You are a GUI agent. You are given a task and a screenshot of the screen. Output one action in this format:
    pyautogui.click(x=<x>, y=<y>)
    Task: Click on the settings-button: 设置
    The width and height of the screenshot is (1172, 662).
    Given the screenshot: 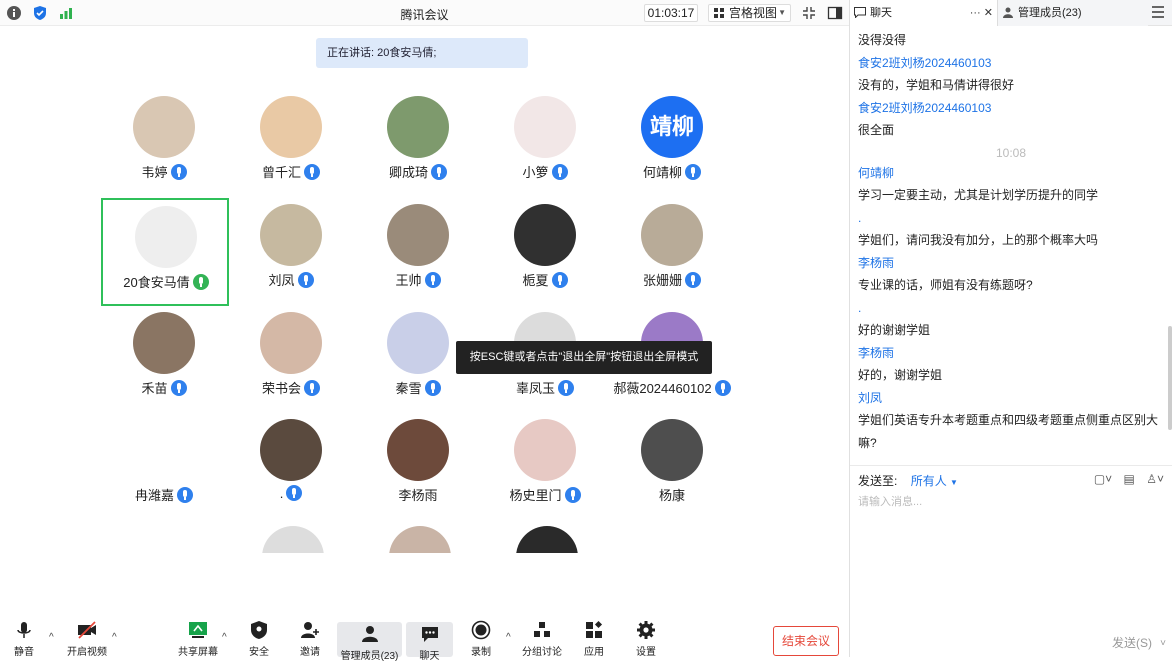 What is the action you would take?
    pyautogui.click(x=646, y=639)
    